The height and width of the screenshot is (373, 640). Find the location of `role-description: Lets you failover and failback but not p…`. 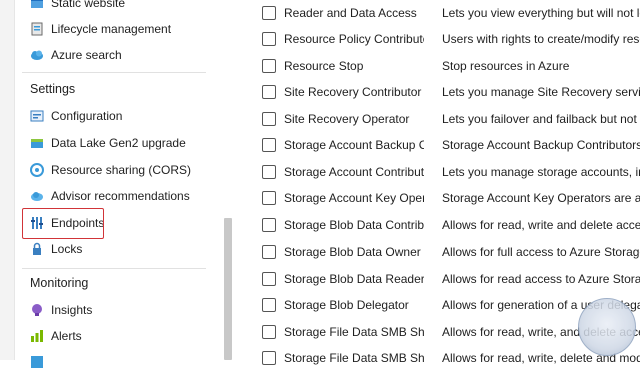

role-description: Lets you failover and failback but not p… is located at coordinates (541, 119).